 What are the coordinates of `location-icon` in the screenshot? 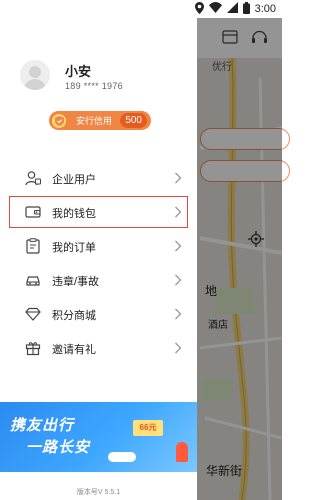 It's located at (199, 9).